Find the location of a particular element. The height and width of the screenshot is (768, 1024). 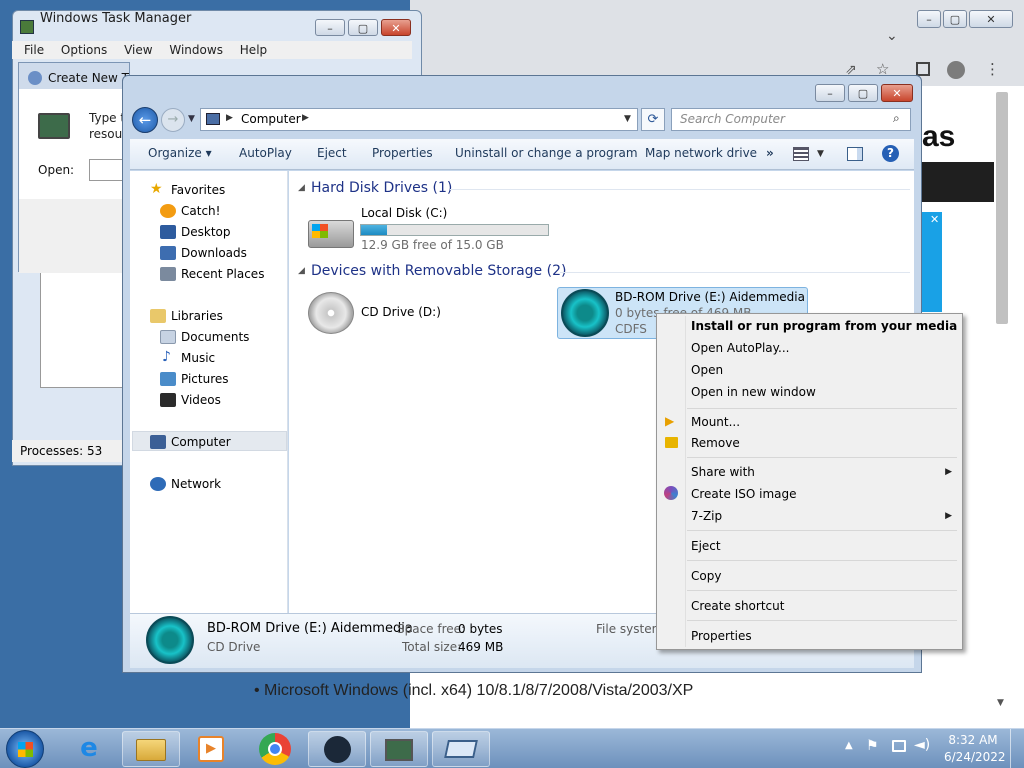

tab-dropdown-icon: ⌄ is located at coordinates (892, 36).